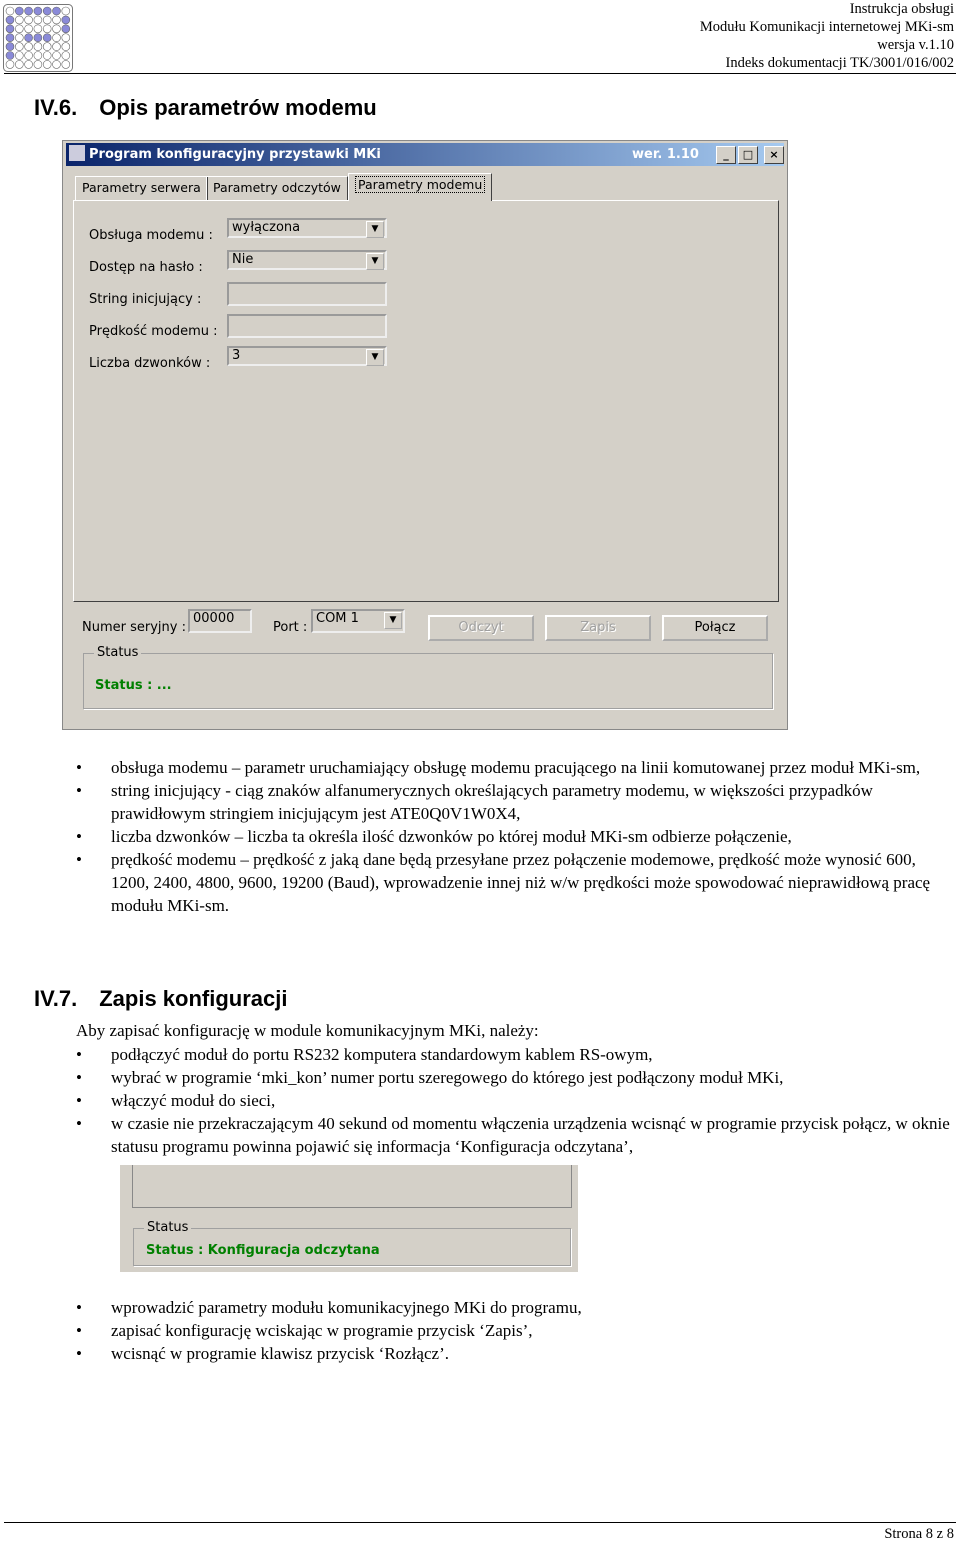  What do you see at coordinates (420, 187) in the screenshot?
I see `tab-modem-params: Parametry modemu` at bounding box center [420, 187].